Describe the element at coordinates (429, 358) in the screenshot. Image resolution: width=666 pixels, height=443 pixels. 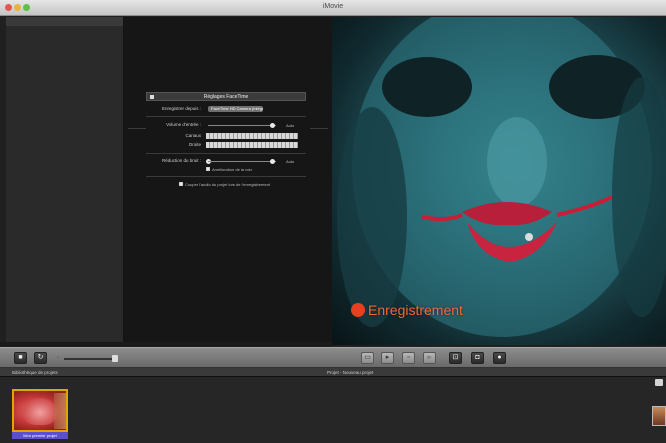
I see `voiceover-icon: ▹` at that location.